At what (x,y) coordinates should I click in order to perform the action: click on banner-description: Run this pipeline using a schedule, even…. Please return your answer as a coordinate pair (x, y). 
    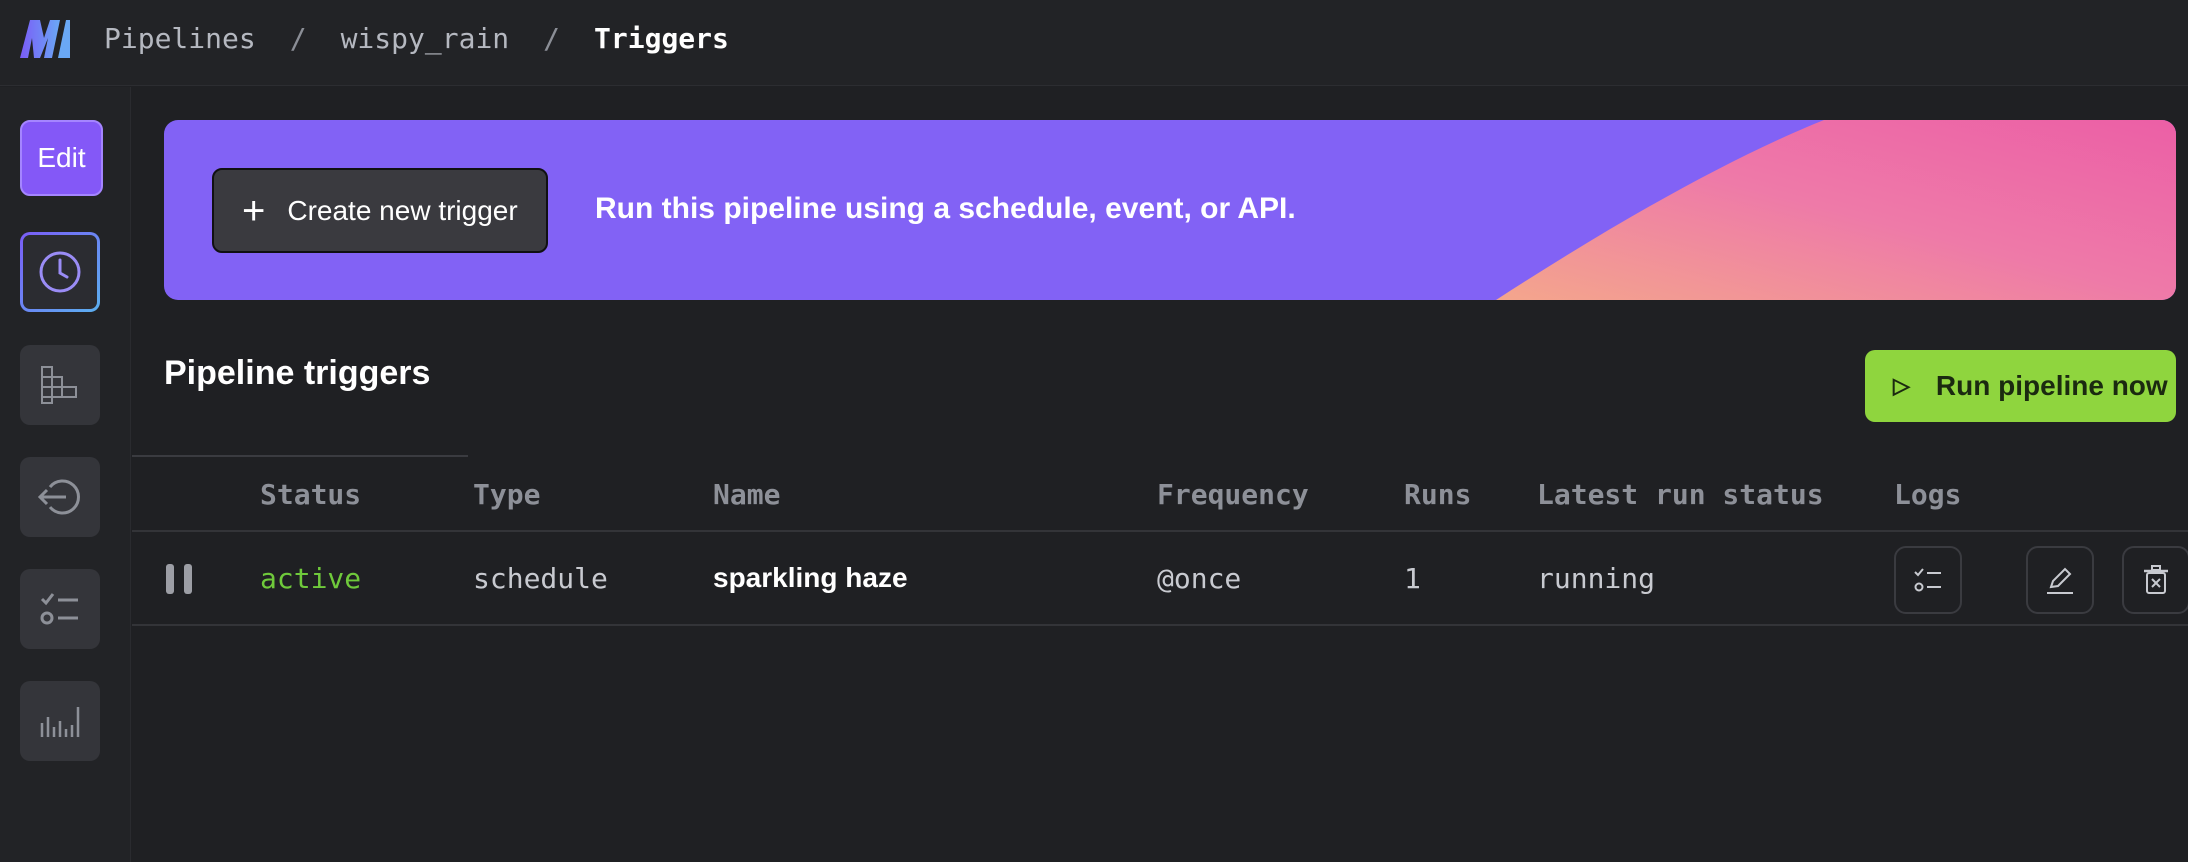
    Looking at the image, I should click on (945, 208).